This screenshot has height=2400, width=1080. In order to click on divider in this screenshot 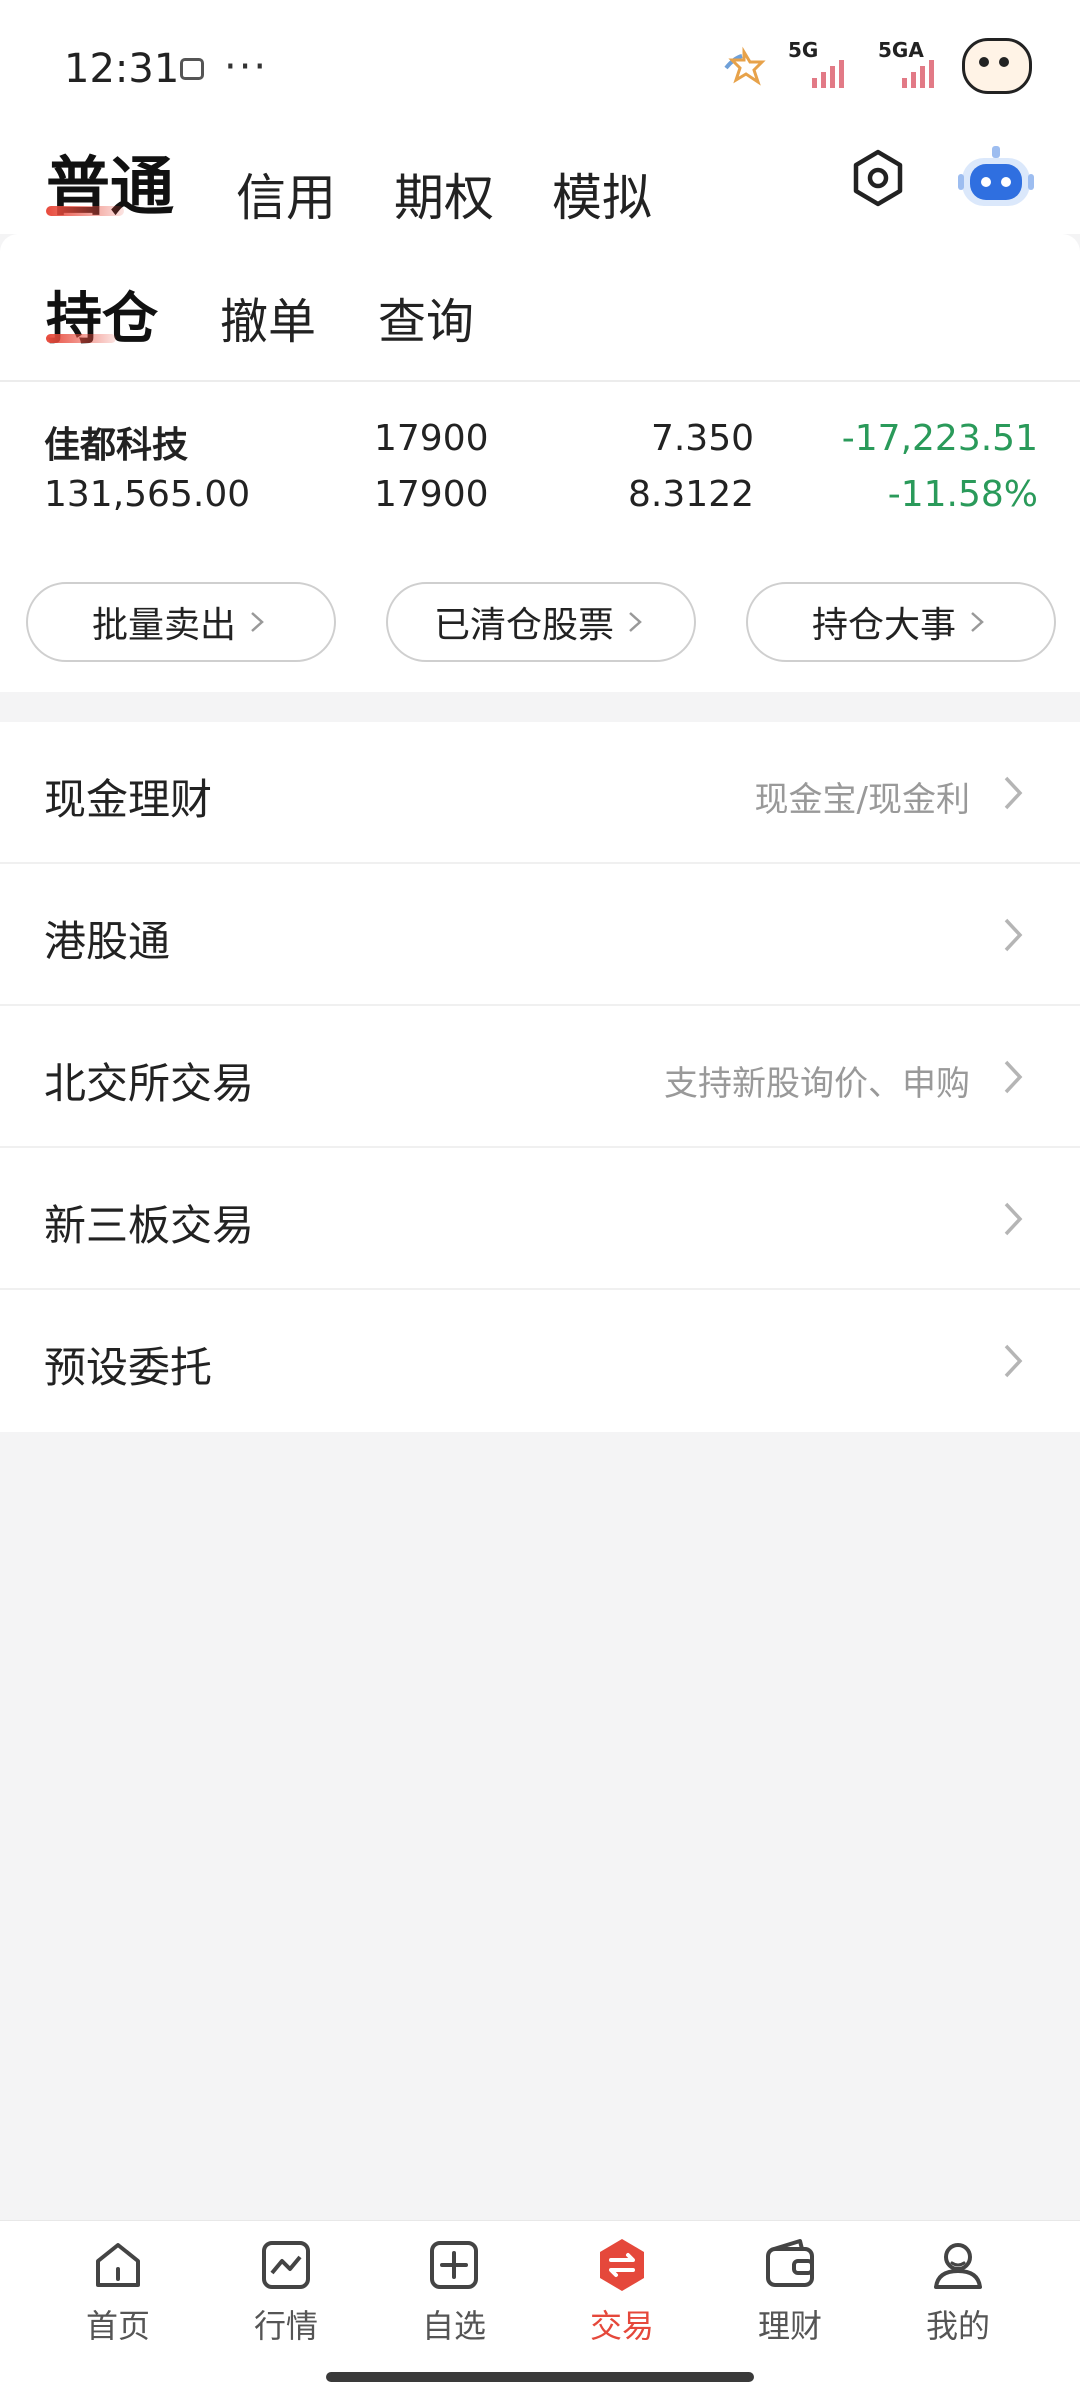, I will do `click(540, 381)`.